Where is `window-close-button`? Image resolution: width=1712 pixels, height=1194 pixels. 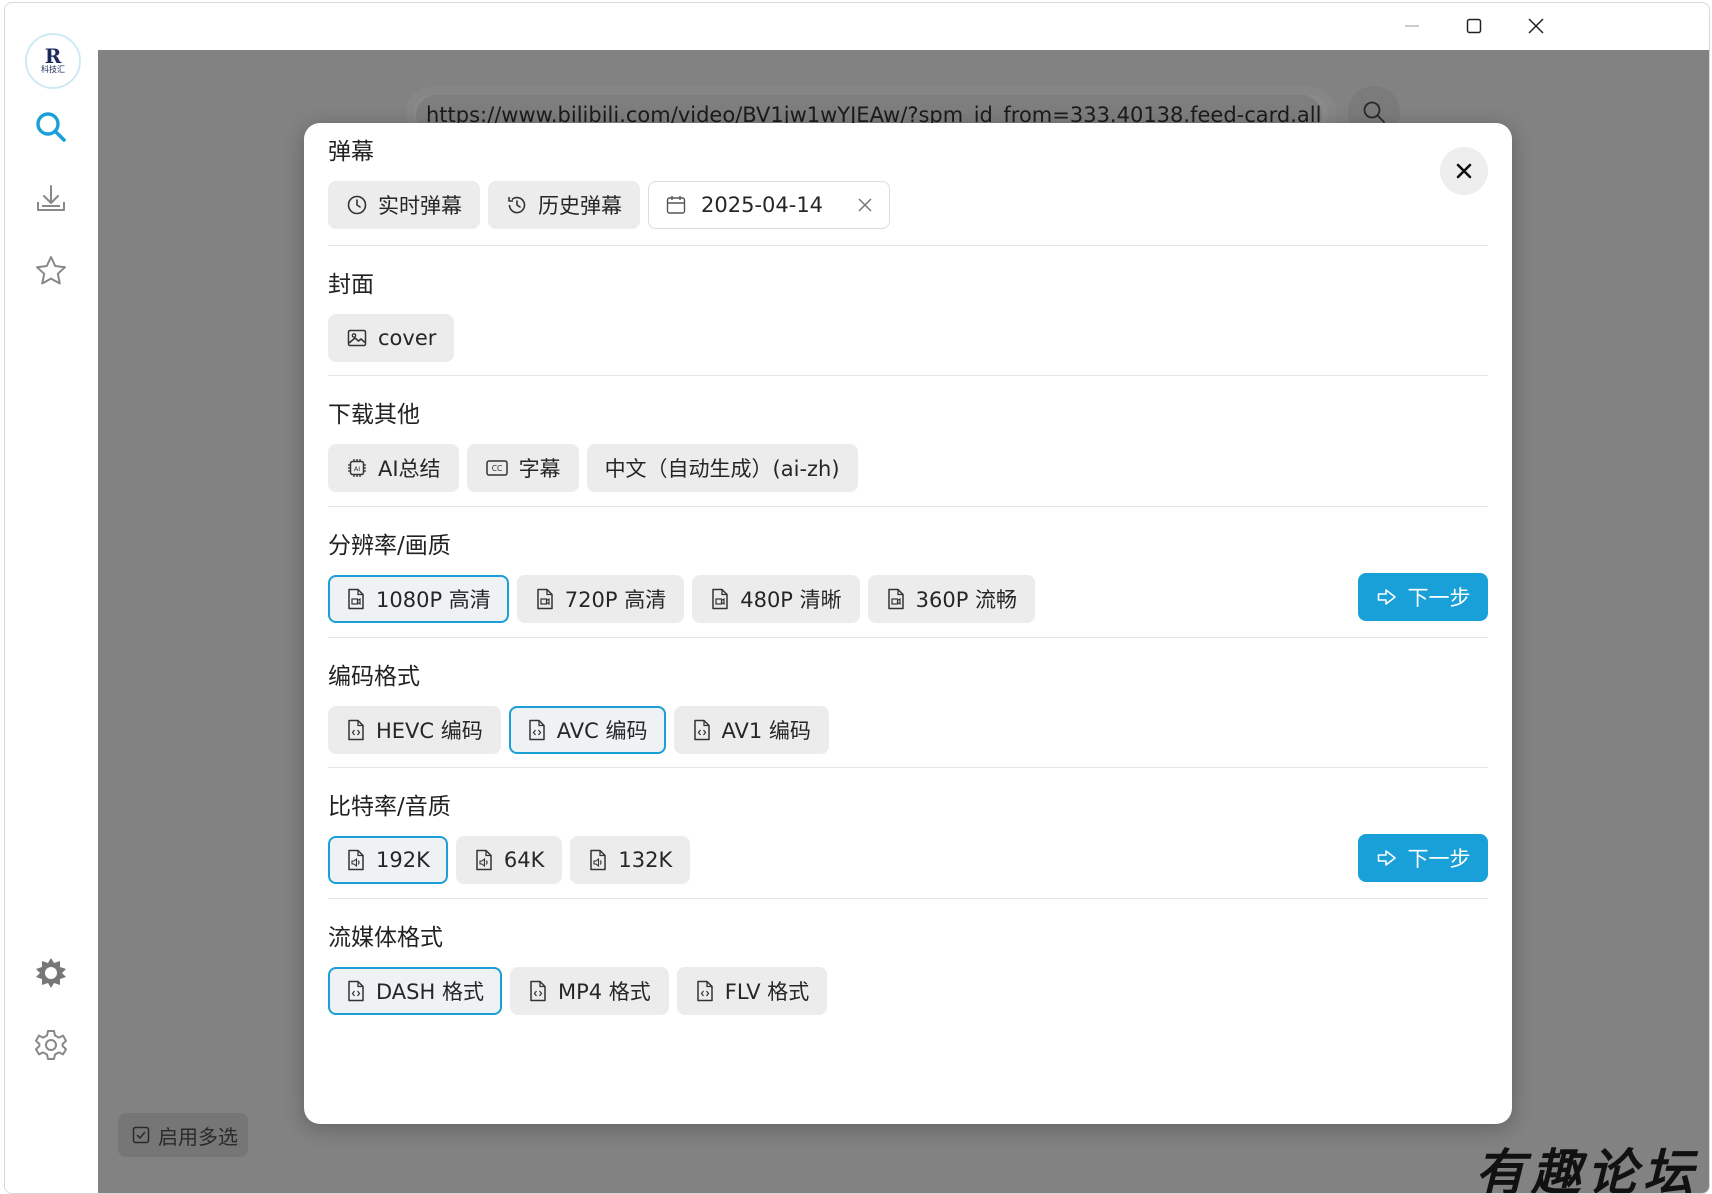 window-close-button is located at coordinates (1536, 26).